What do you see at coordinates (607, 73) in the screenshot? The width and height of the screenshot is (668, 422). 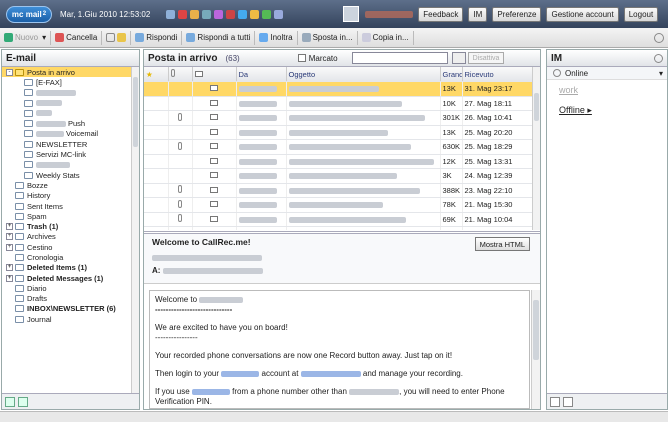 I see `im-status: Online ▾` at bounding box center [607, 73].